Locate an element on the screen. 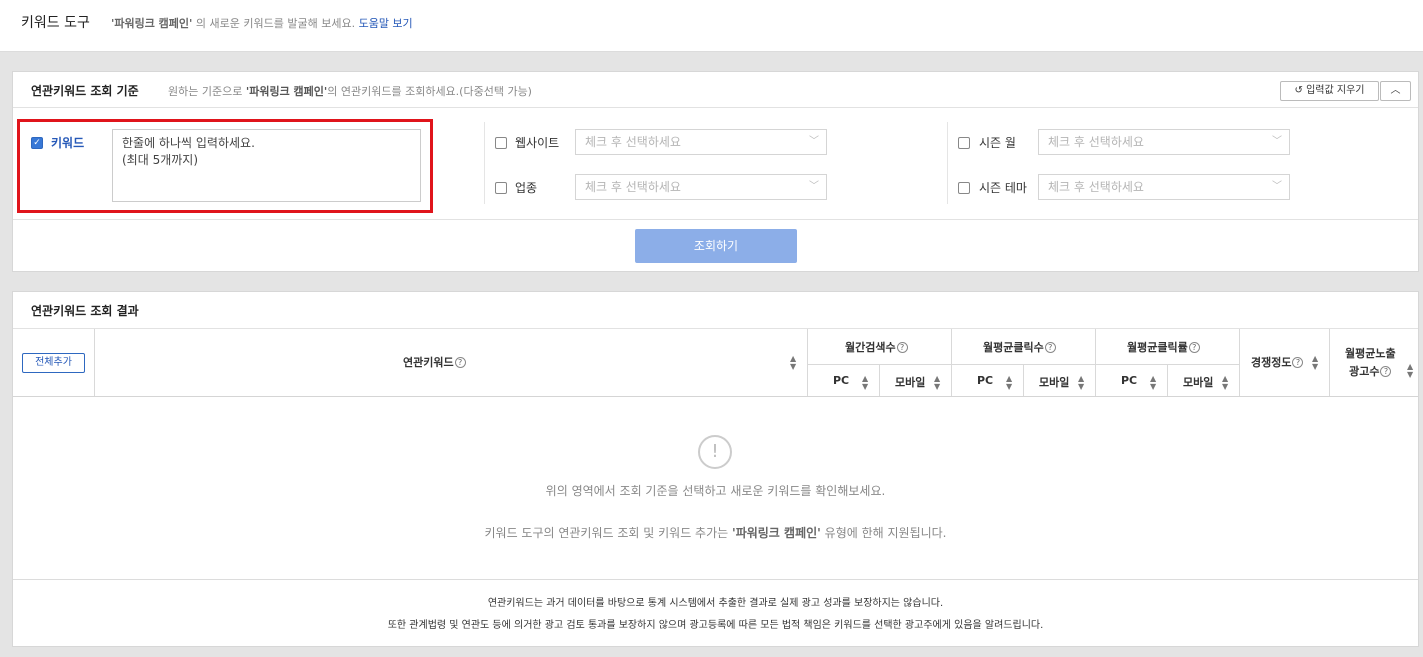 This screenshot has height=657, width=1423. subtitle-text: 의 새로운 키워드를 발굴해 보세요. is located at coordinates (275, 23).